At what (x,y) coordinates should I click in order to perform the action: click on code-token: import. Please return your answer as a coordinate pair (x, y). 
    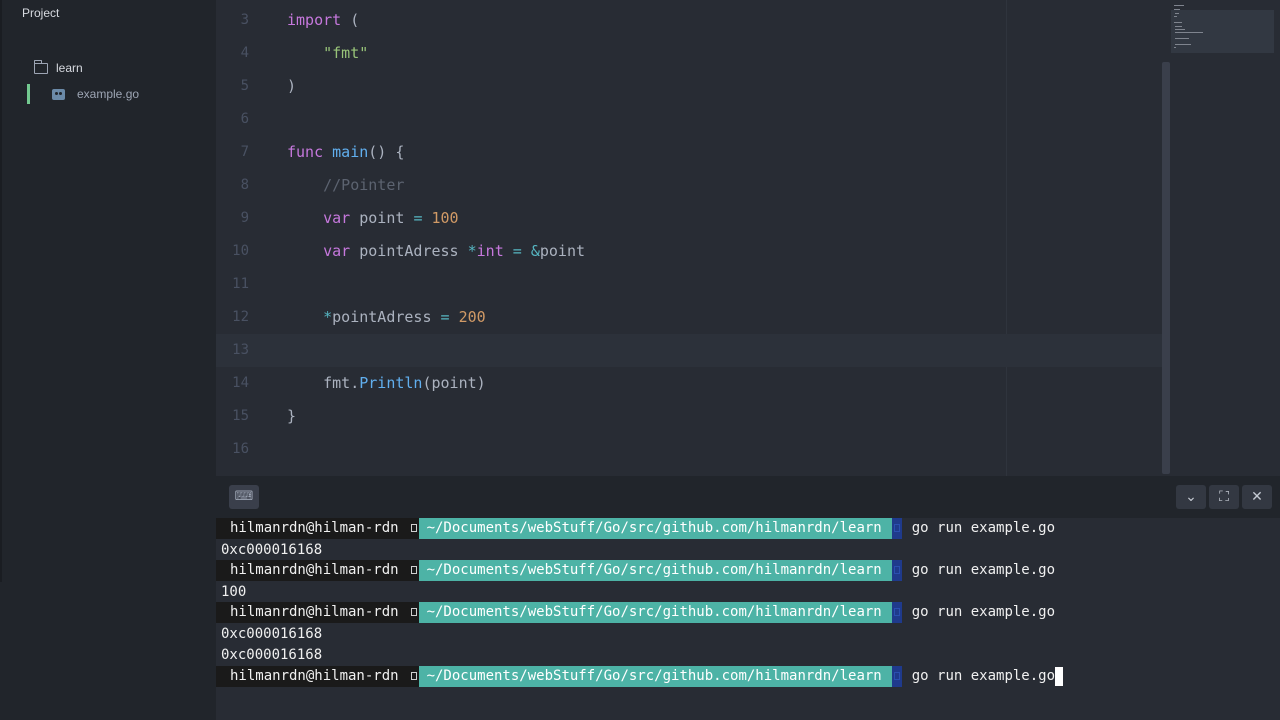
    Looking at the image, I should click on (314, 20).